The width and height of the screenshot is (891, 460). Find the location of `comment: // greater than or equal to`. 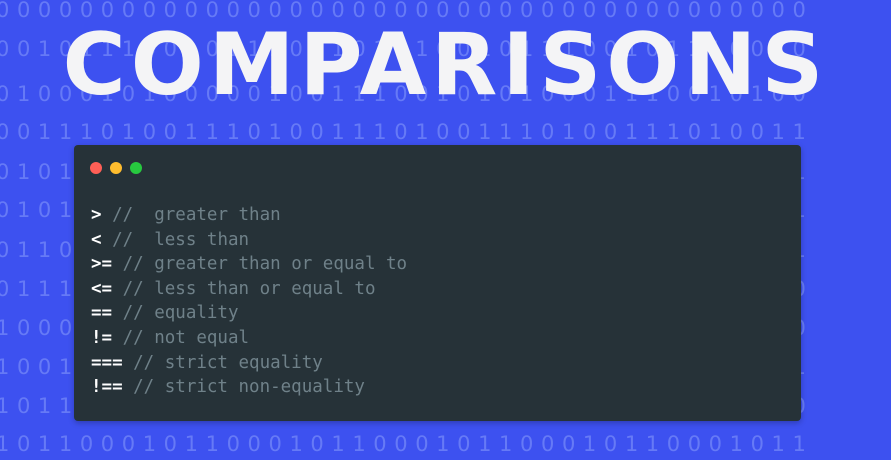

comment: // greater than or equal to is located at coordinates (260, 264).